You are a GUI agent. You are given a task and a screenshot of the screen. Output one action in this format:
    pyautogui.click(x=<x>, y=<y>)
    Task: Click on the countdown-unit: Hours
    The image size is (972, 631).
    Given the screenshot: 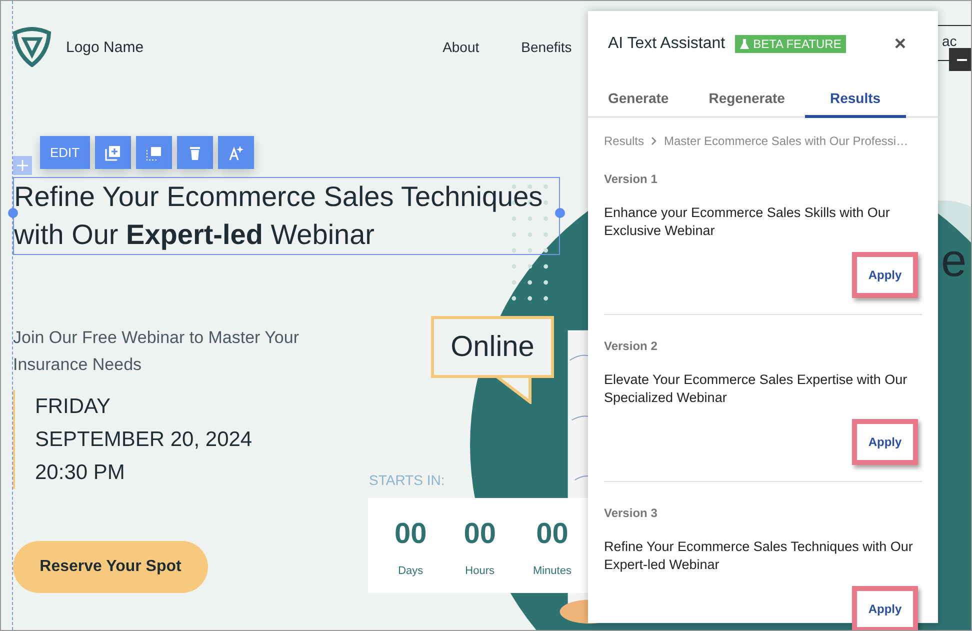 What is the action you would take?
    pyautogui.click(x=480, y=571)
    